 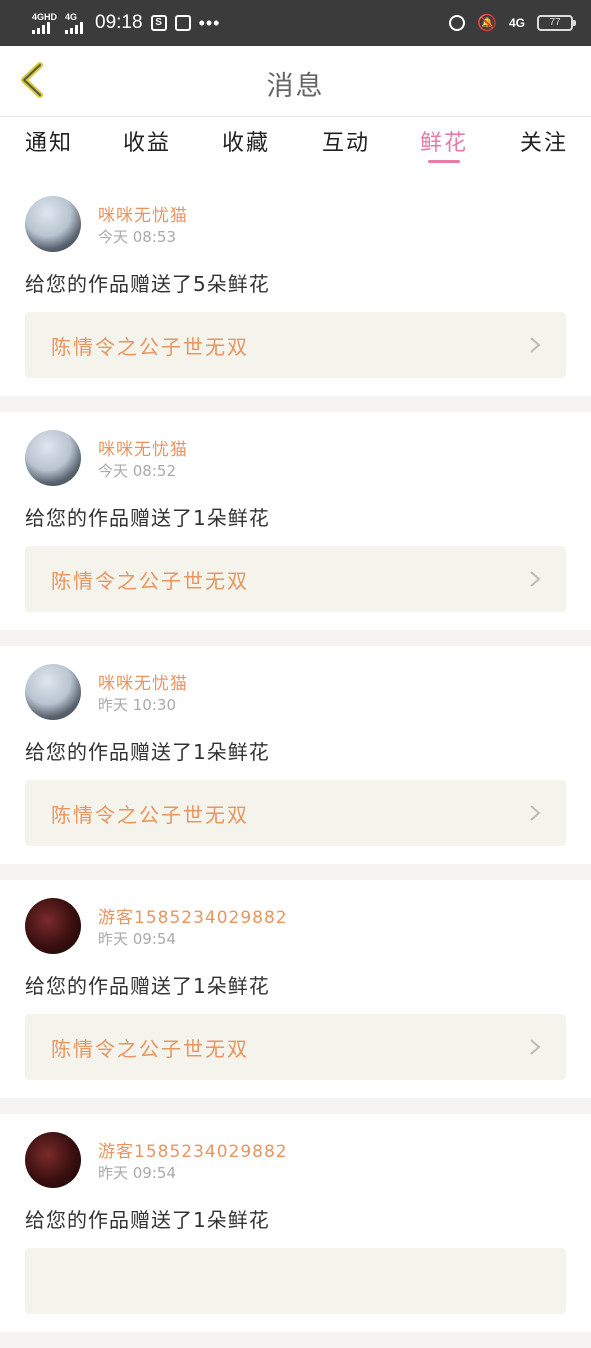 I want to click on message-time: 今天 08:52, so click(x=137, y=471).